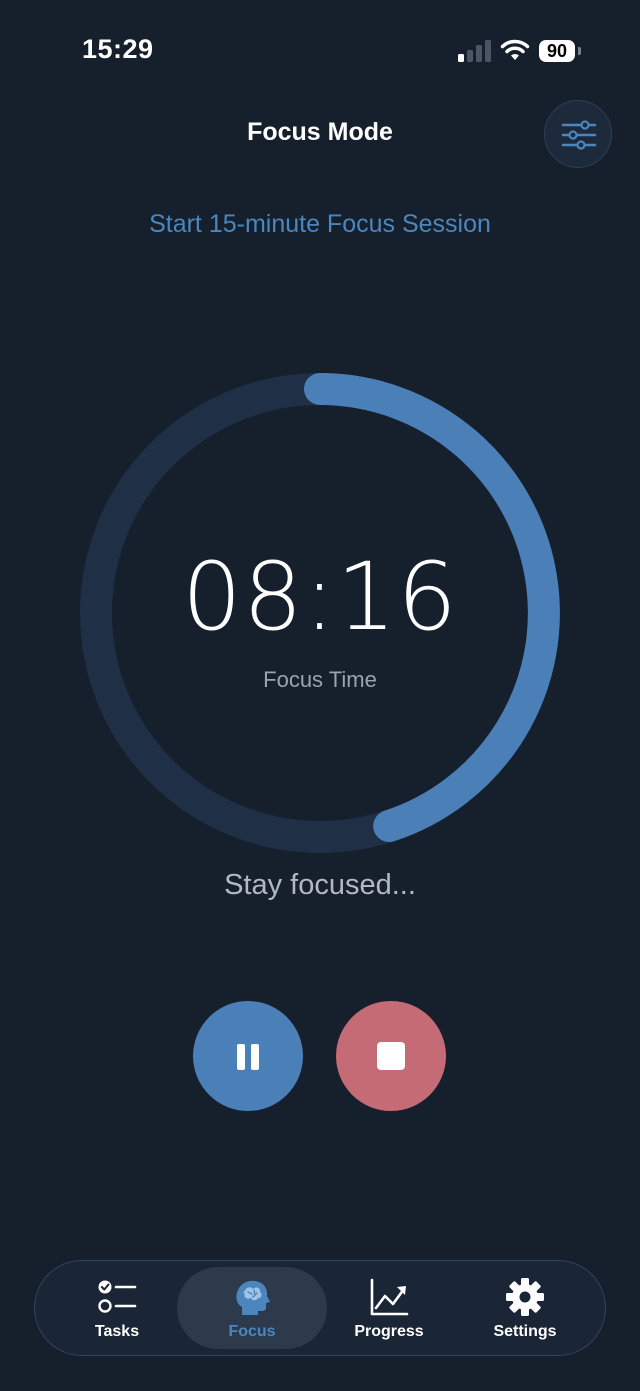 This screenshot has height=1391, width=640. Describe the element at coordinates (579, 51) in the screenshot. I see `battery-tip` at that location.